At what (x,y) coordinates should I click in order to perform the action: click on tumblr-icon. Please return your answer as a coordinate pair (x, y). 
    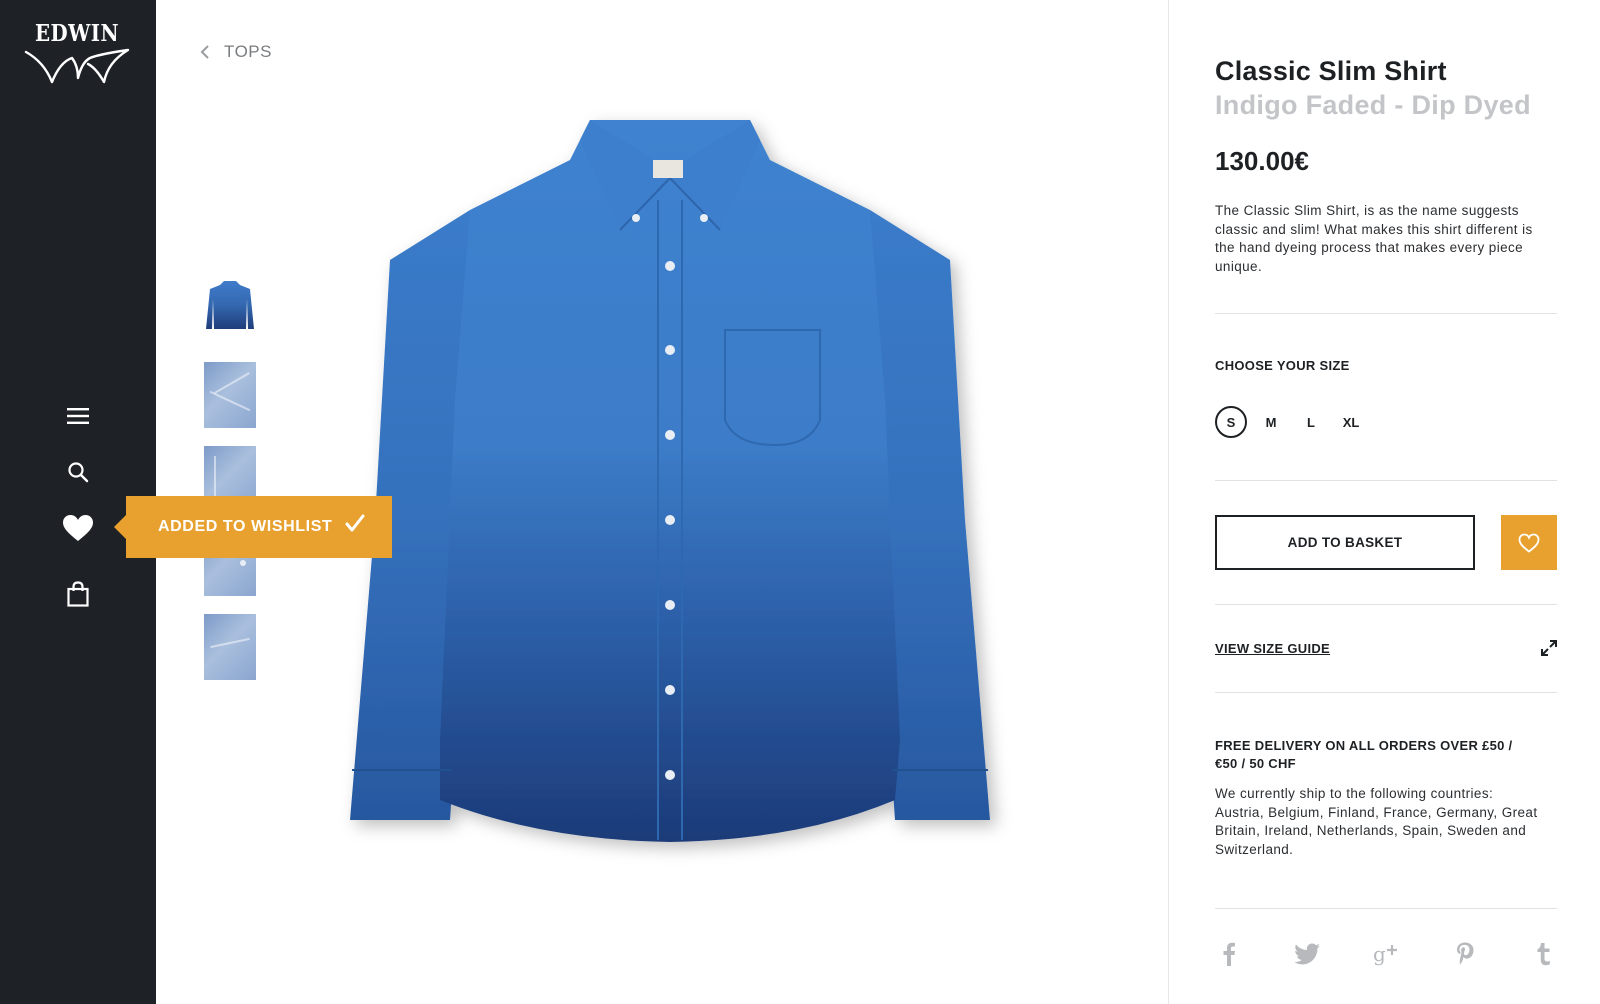
    Looking at the image, I should click on (1543, 954).